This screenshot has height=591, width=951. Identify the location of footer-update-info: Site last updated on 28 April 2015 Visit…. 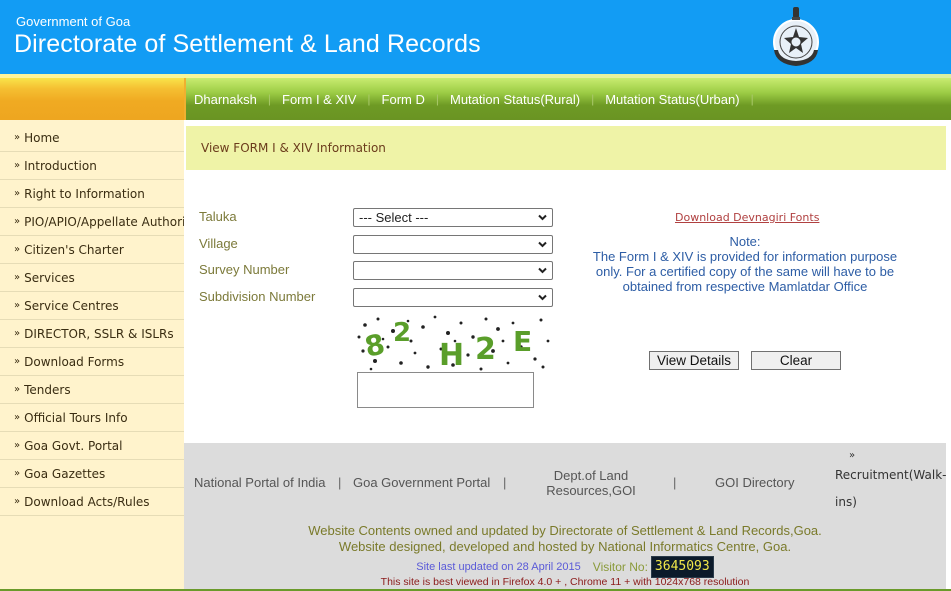
(565, 567).